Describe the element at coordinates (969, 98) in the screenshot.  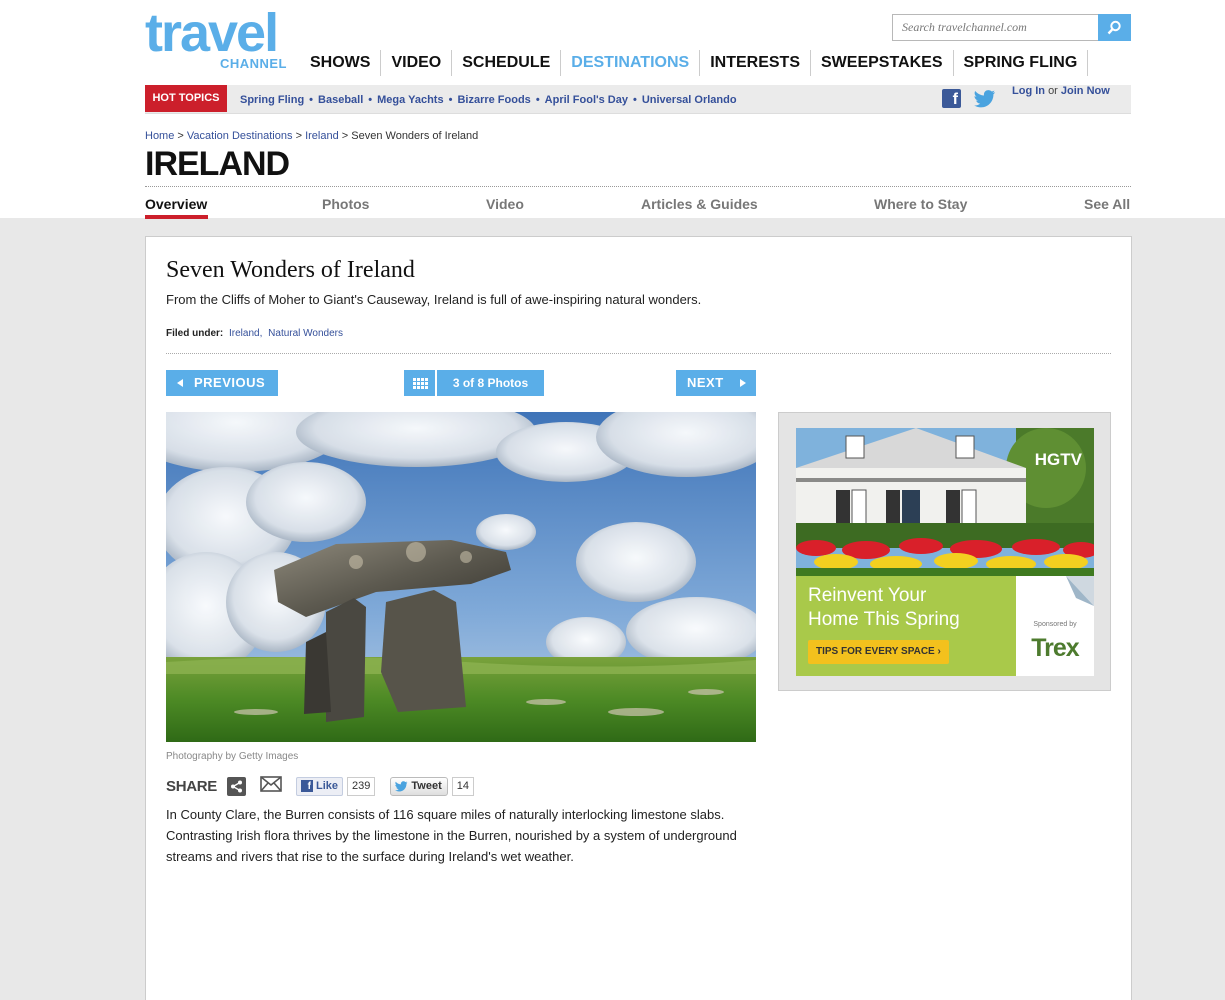
I see `social-links: f` at that location.